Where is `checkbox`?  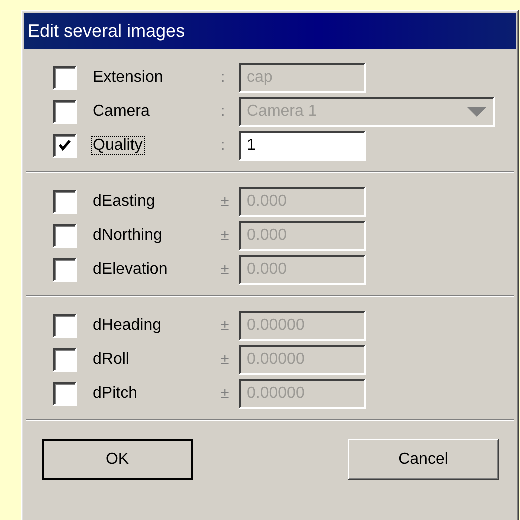
checkbox is located at coordinates (65, 146).